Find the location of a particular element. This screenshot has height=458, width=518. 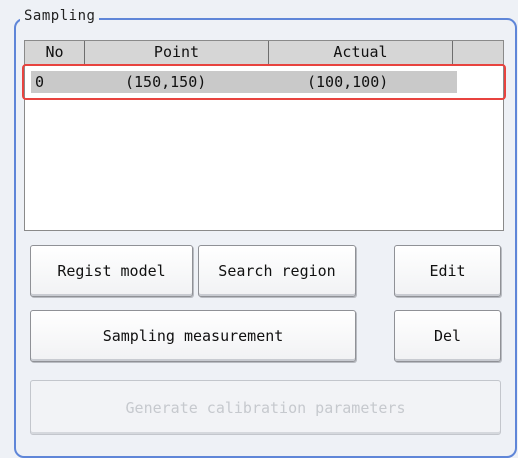

regist-model-button: Regist model is located at coordinates (111, 271).